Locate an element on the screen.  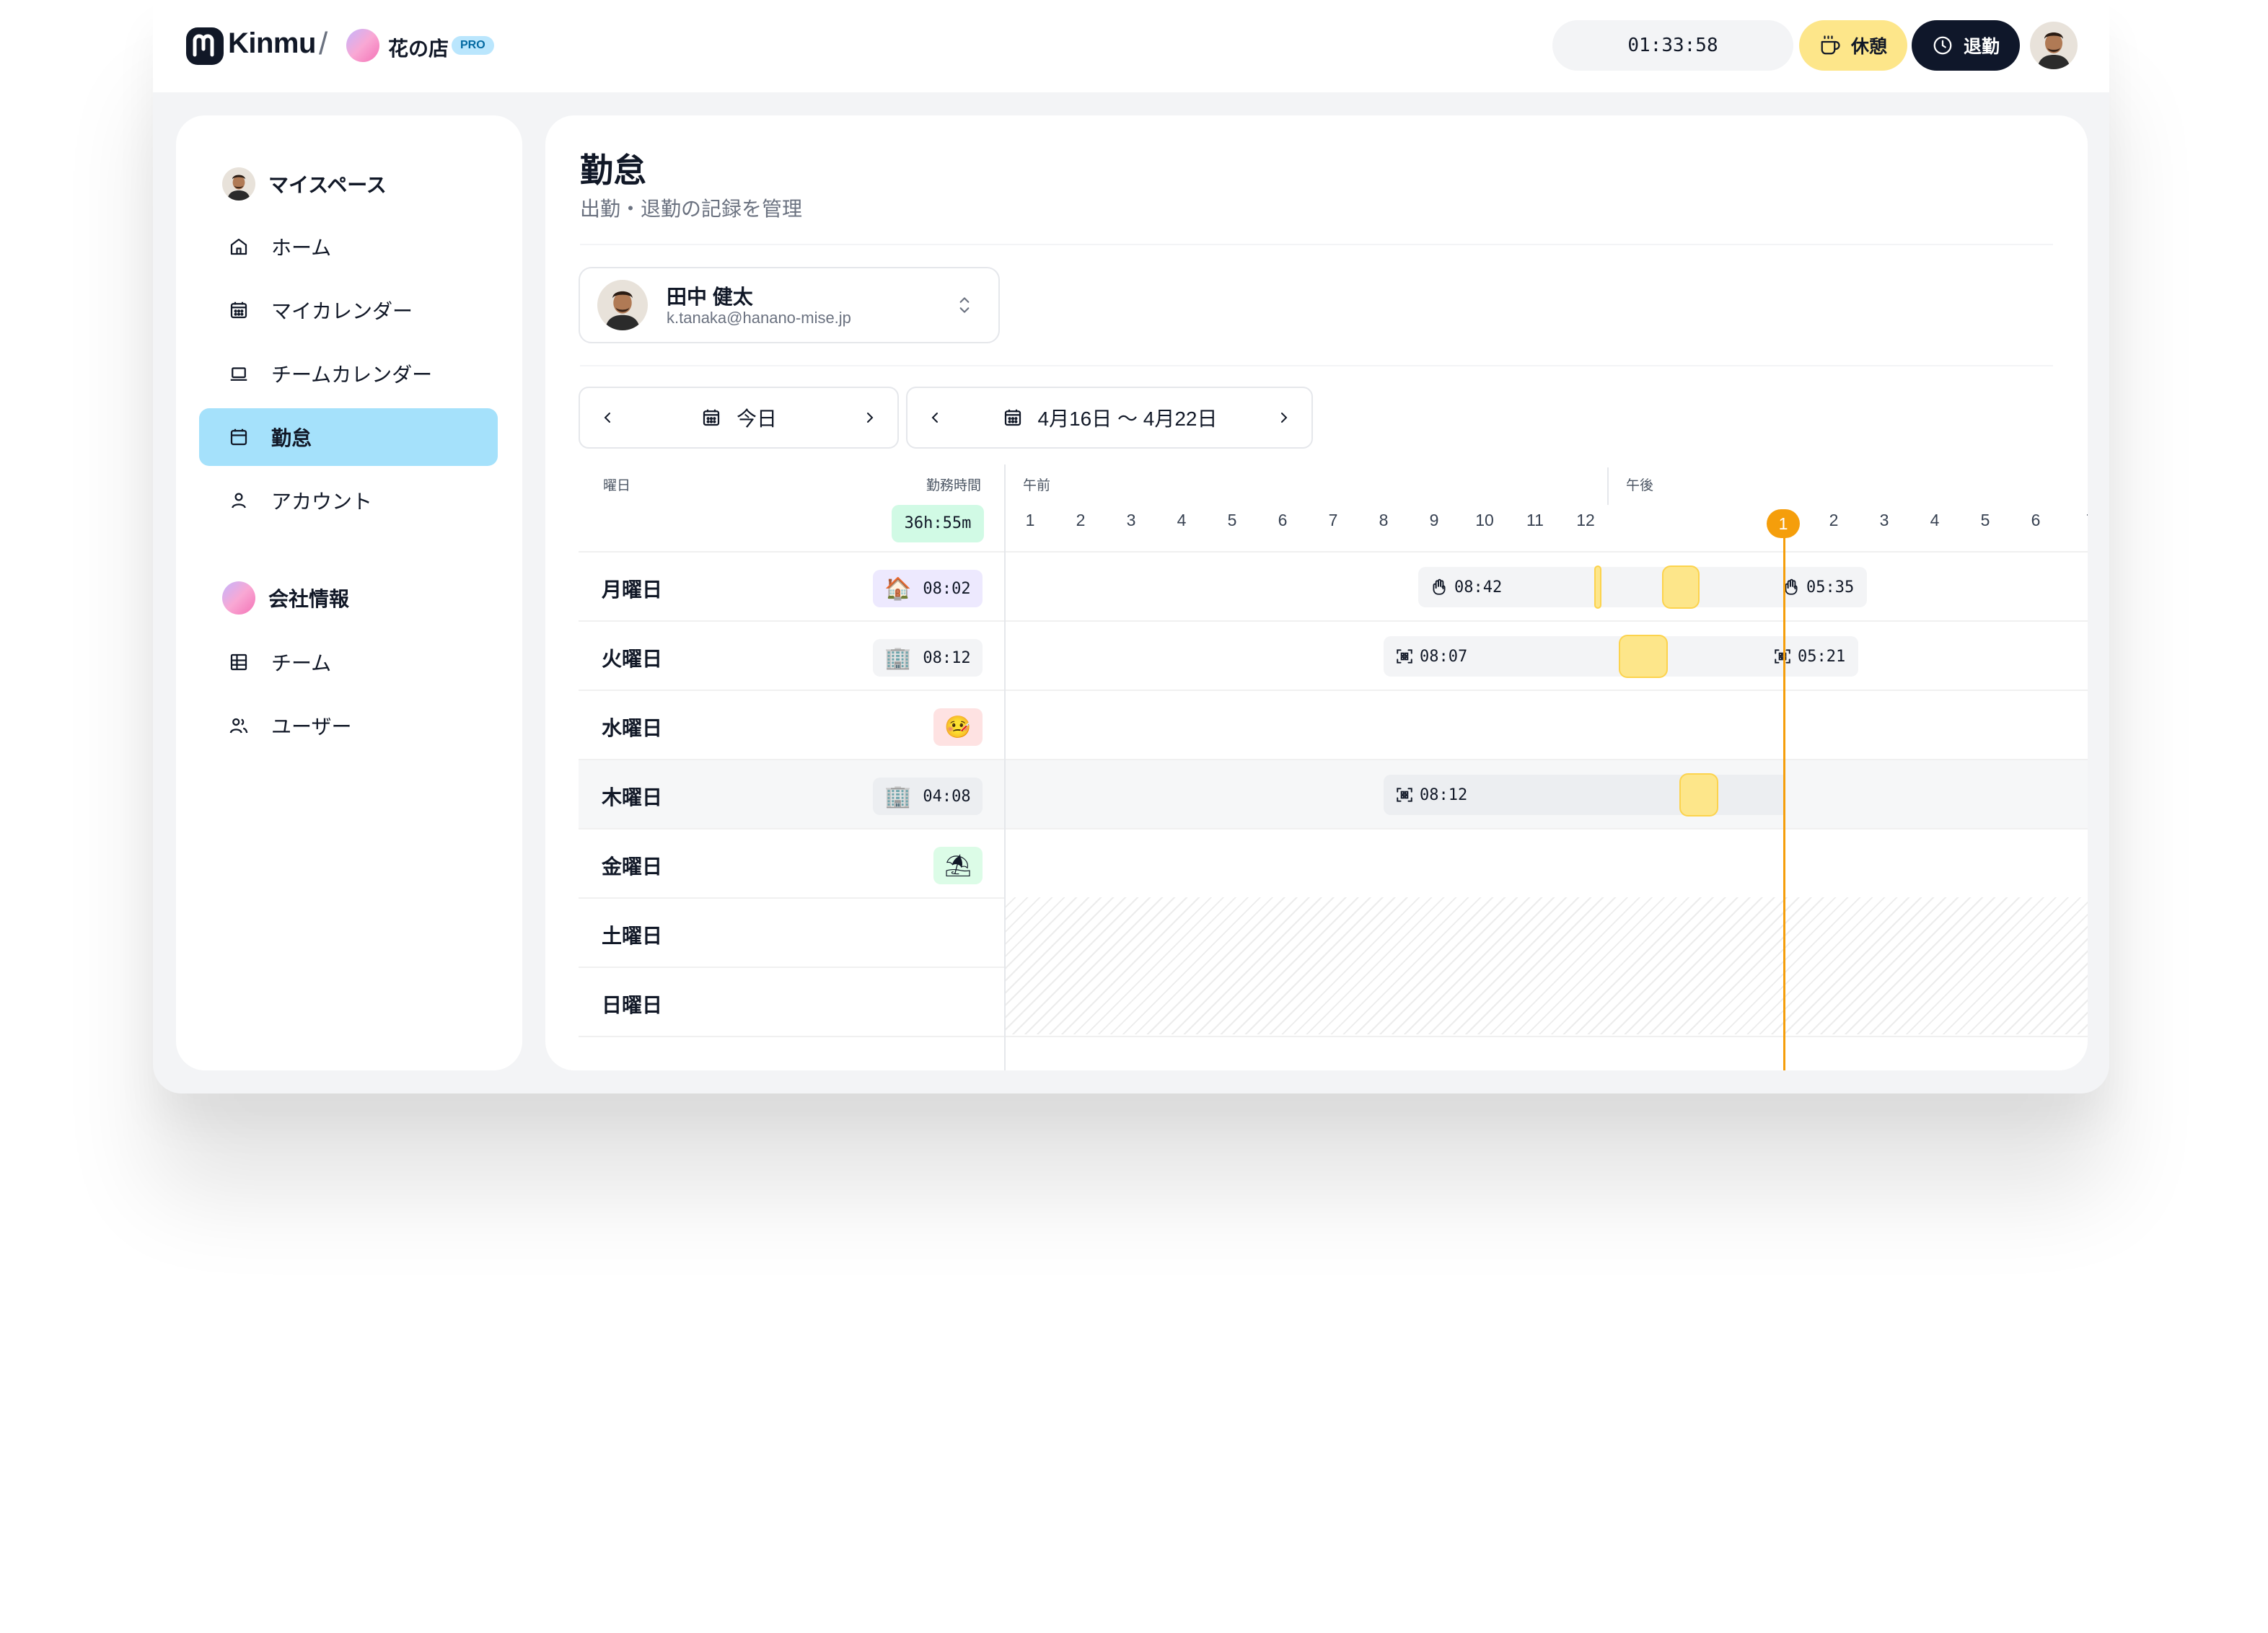
sidebar-item-users: ユーザー is located at coordinates (348, 726).